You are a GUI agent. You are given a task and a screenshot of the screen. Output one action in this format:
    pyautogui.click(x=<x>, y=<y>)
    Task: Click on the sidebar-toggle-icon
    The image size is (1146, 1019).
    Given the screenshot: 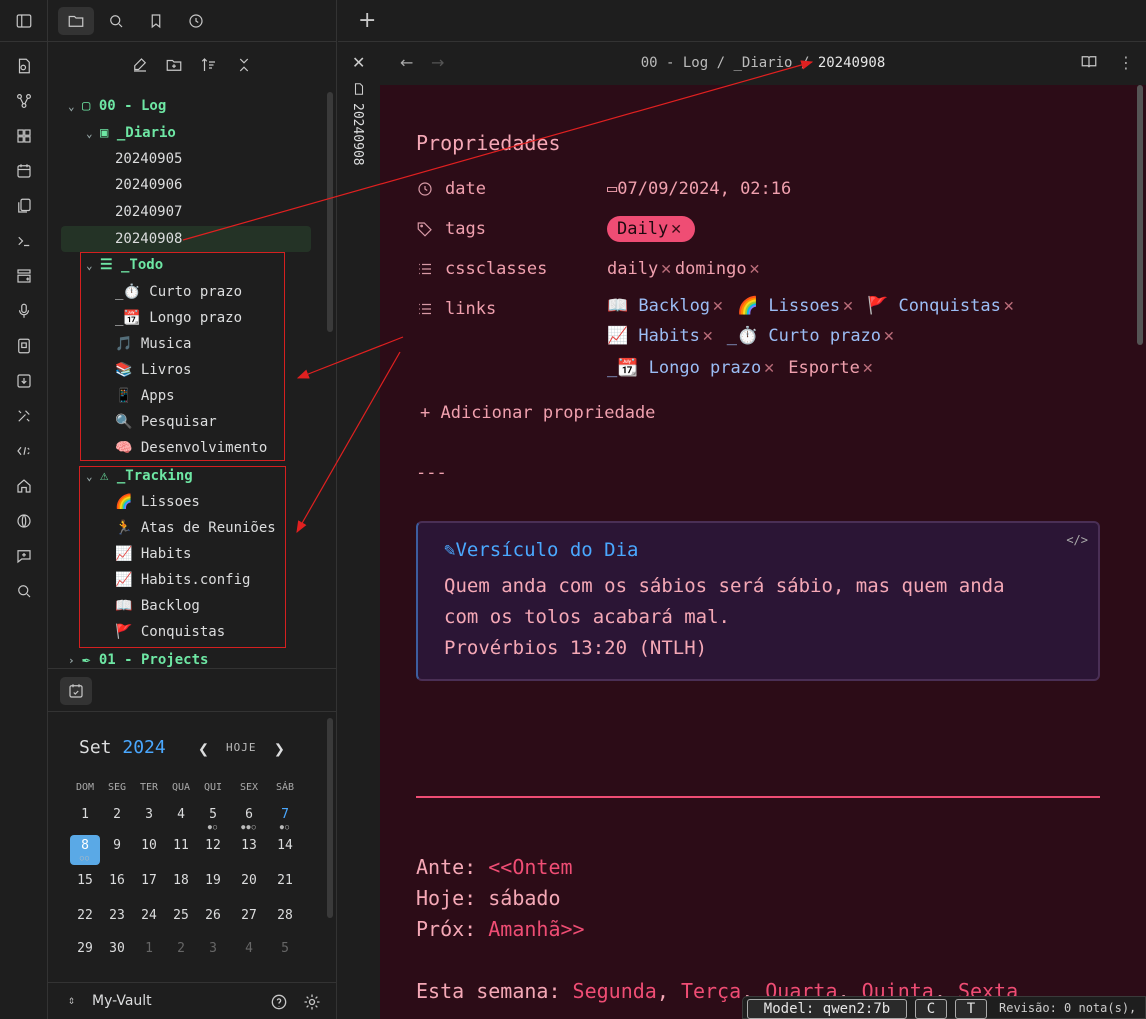 What is the action you would take?
    pyautogui.click(x=24, y=21)
    